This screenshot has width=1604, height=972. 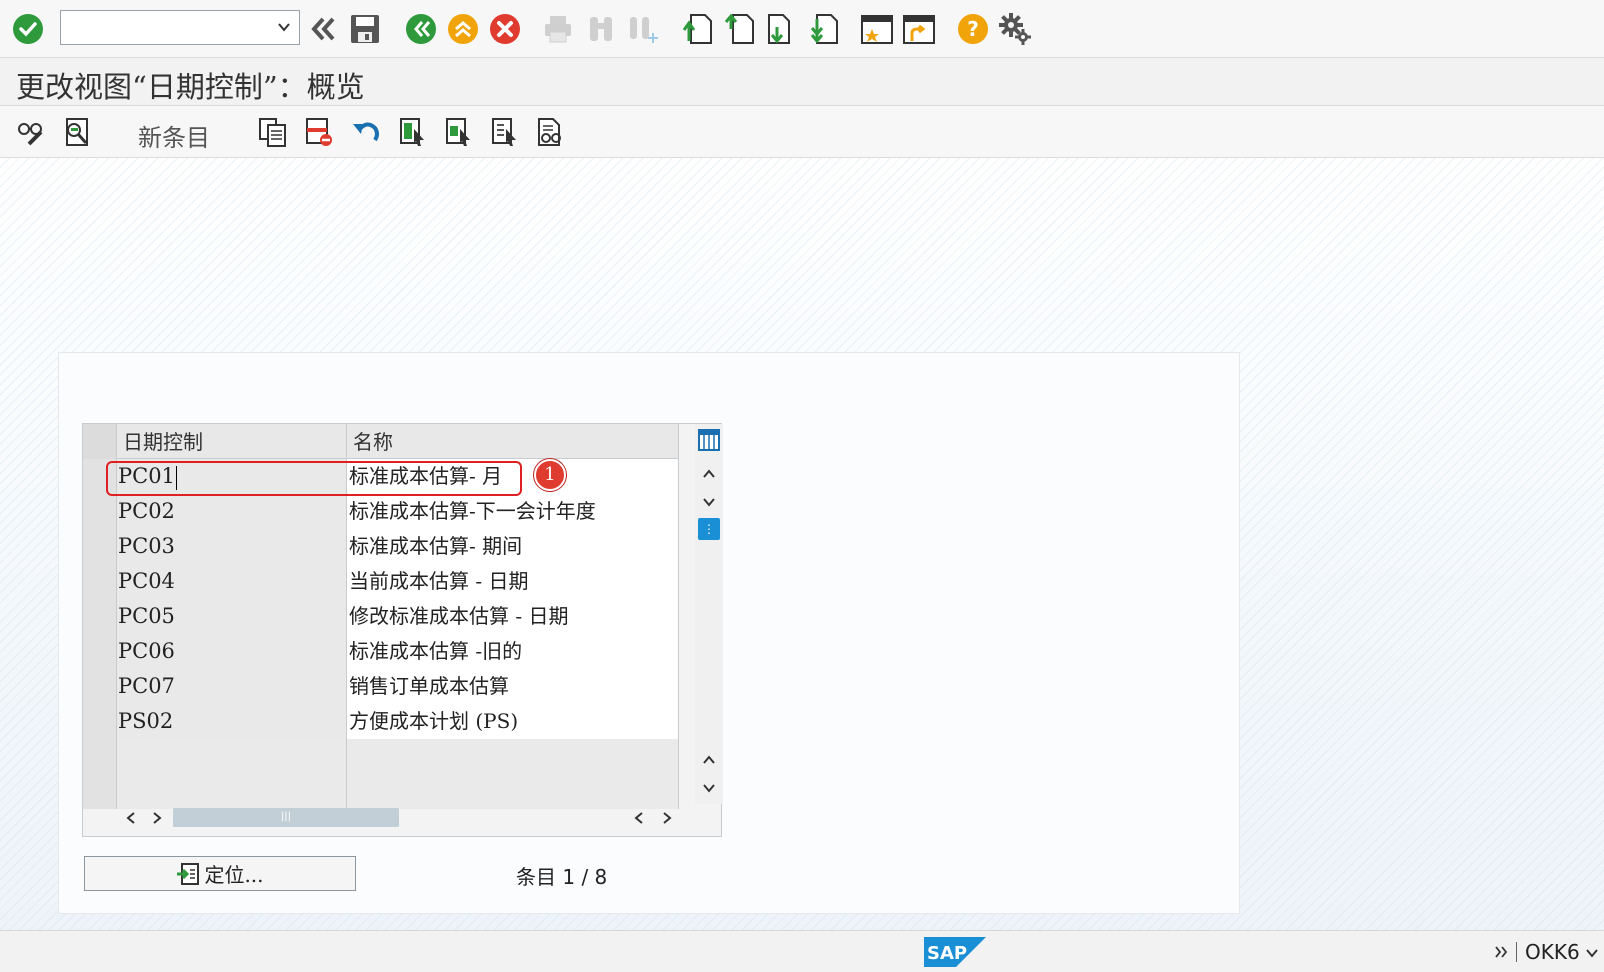 What do you see at coordinates (188, 874) in the screenshot?
I see `position-icon` at bounding box center [188, 874].